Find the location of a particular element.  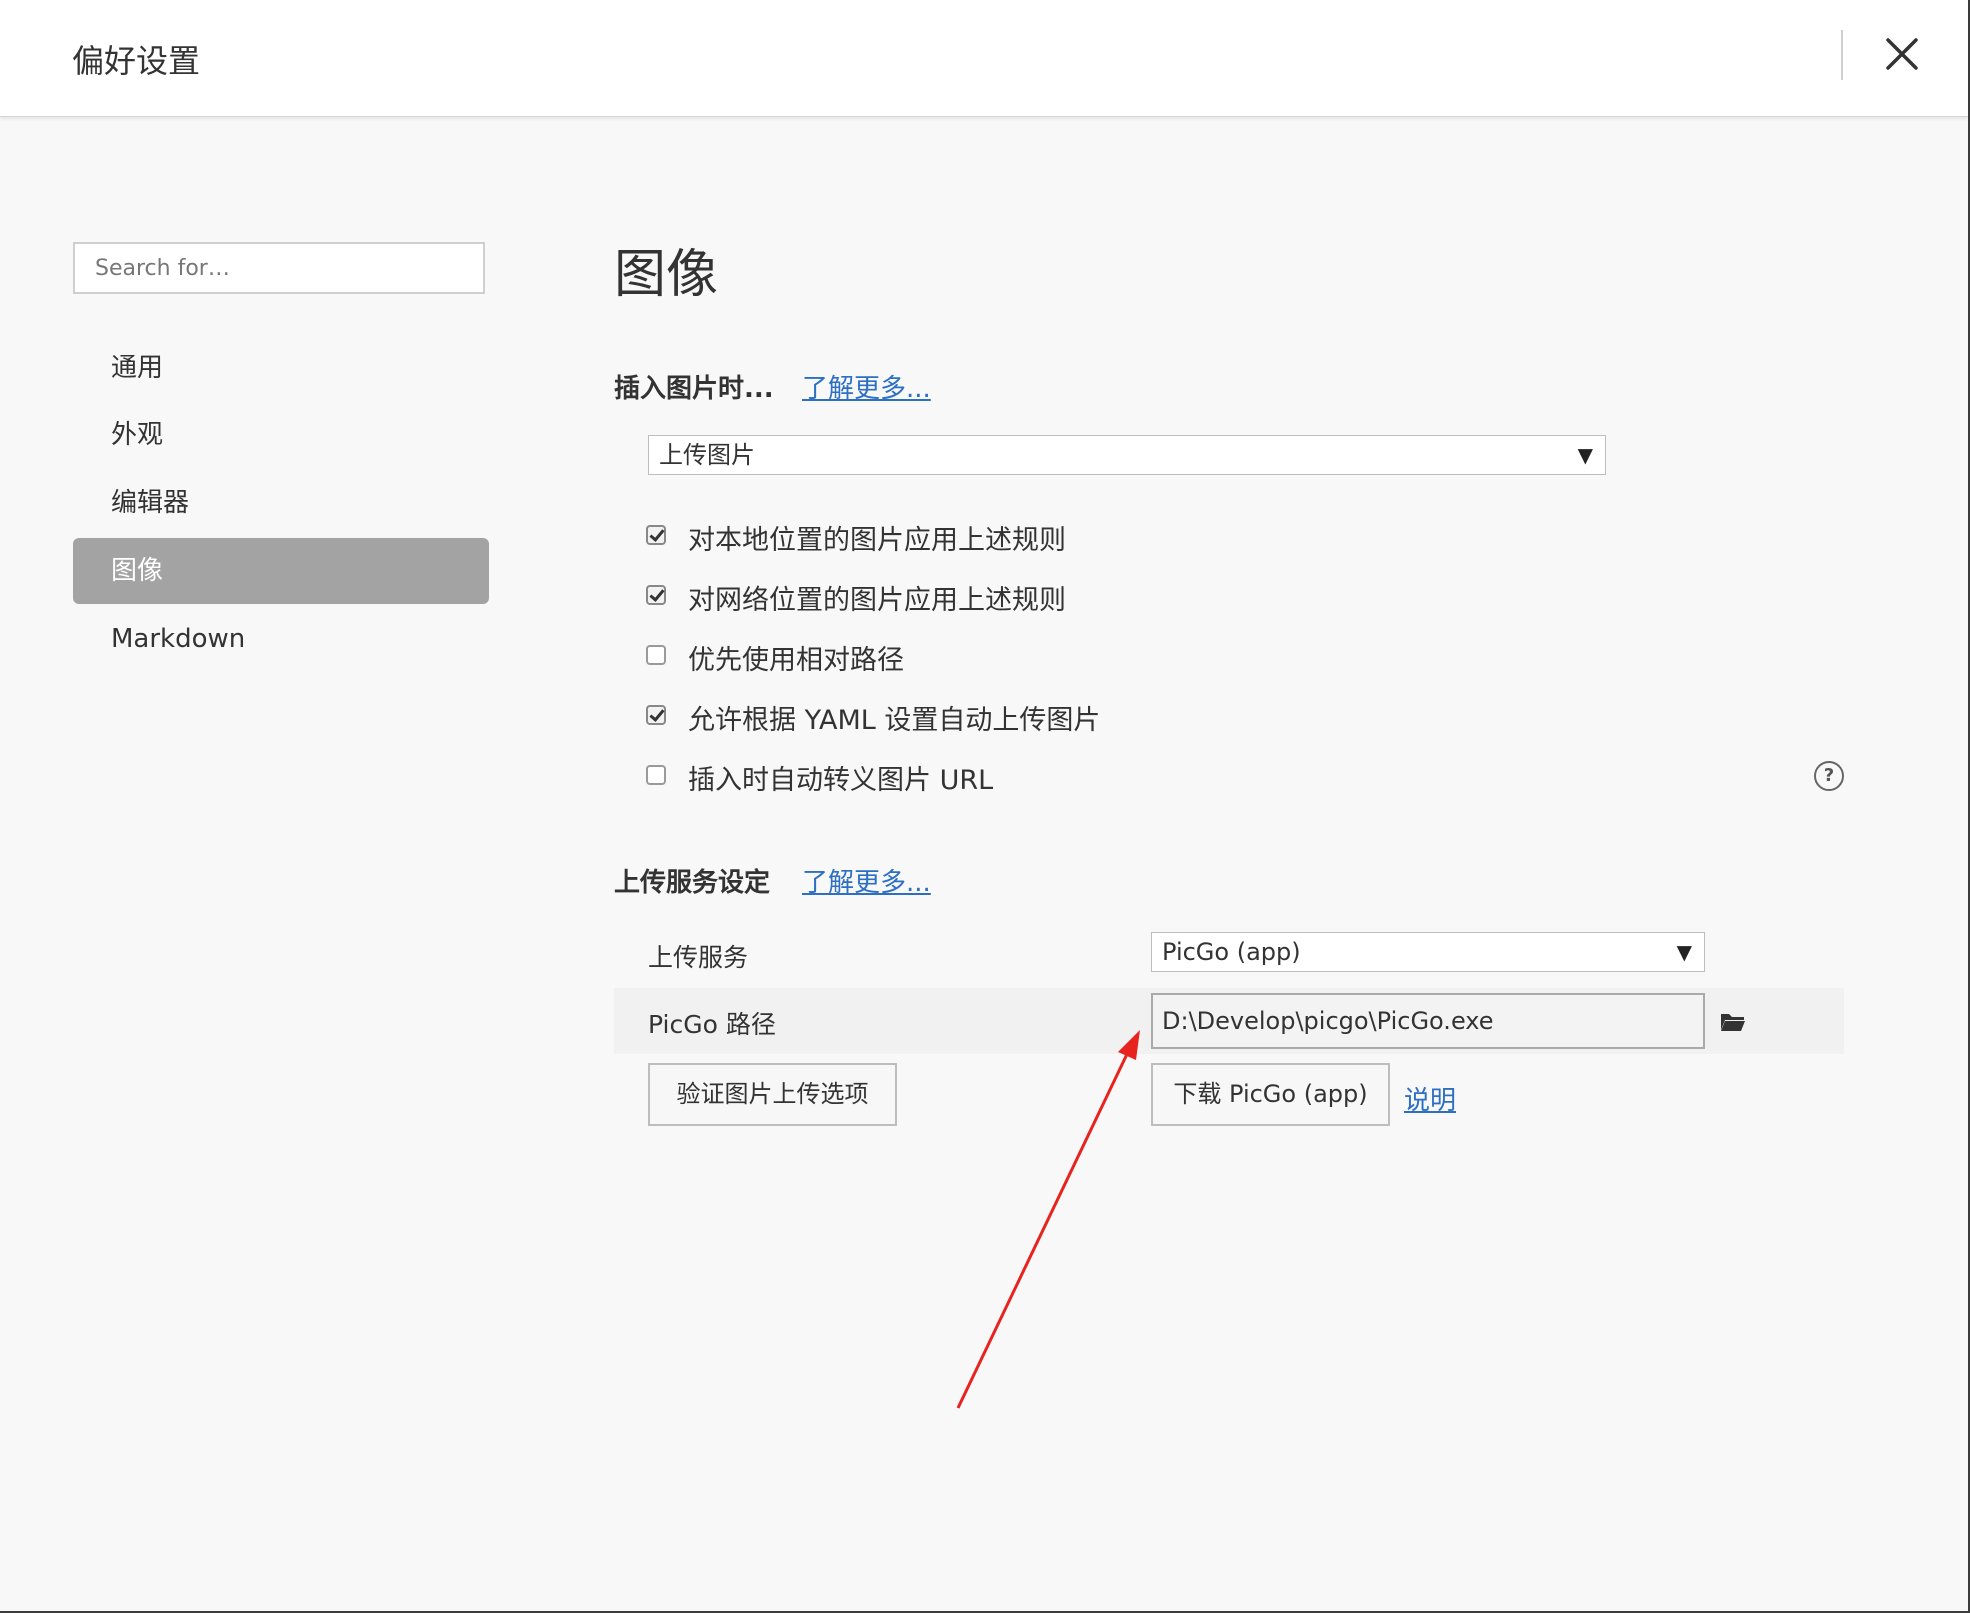

checkbox-escape-url is located at coordinates (656, 775).